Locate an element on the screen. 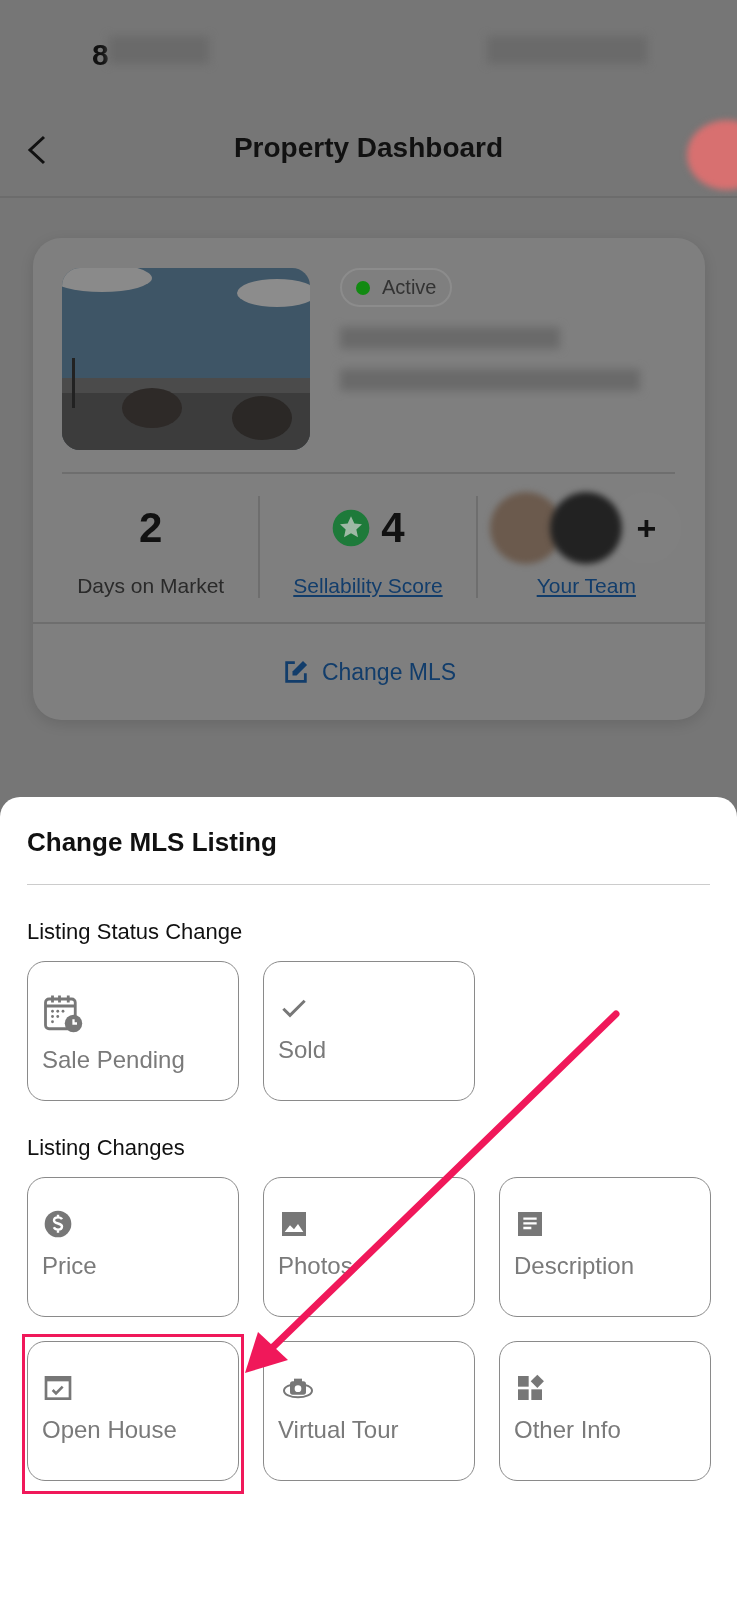  status-label: Active is located at coordinates (409, 287).